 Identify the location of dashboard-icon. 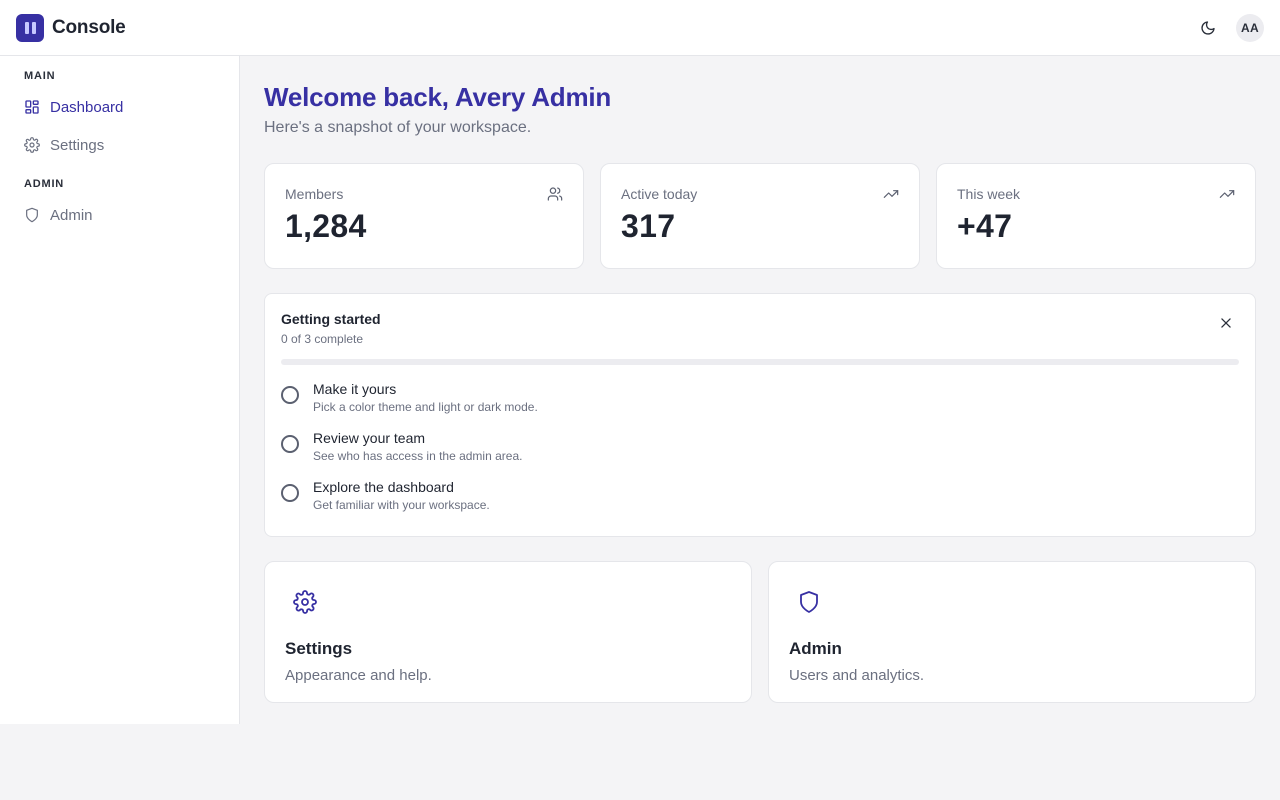
(32, 107).